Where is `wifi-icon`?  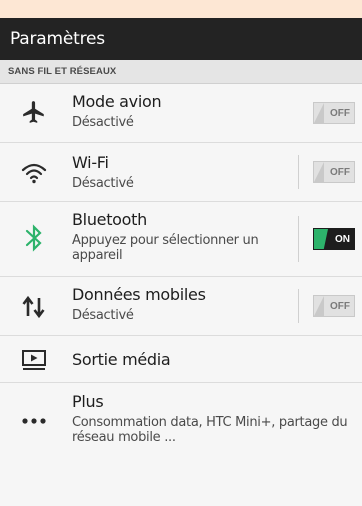
wifi-icon is located at coordinates (34, 173).